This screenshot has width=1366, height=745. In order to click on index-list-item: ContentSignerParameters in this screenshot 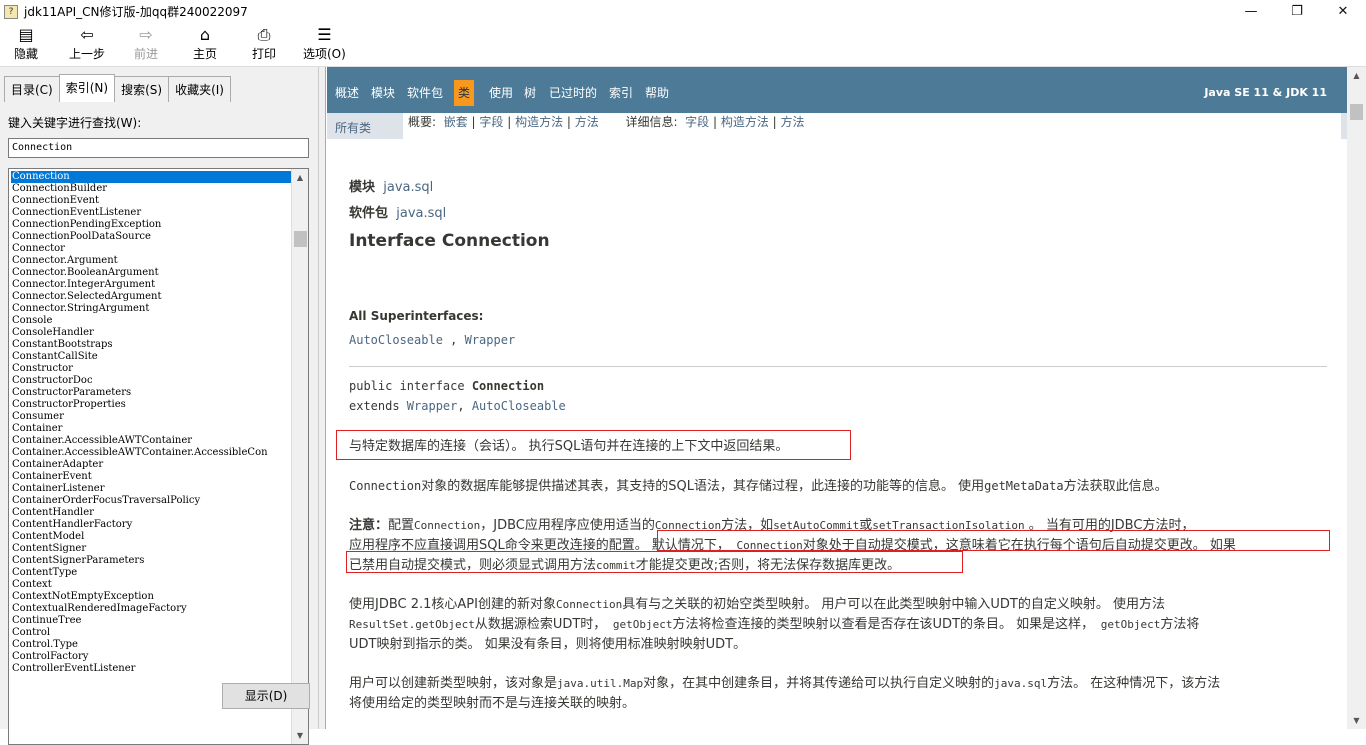, I will do `click(152, 561)`.